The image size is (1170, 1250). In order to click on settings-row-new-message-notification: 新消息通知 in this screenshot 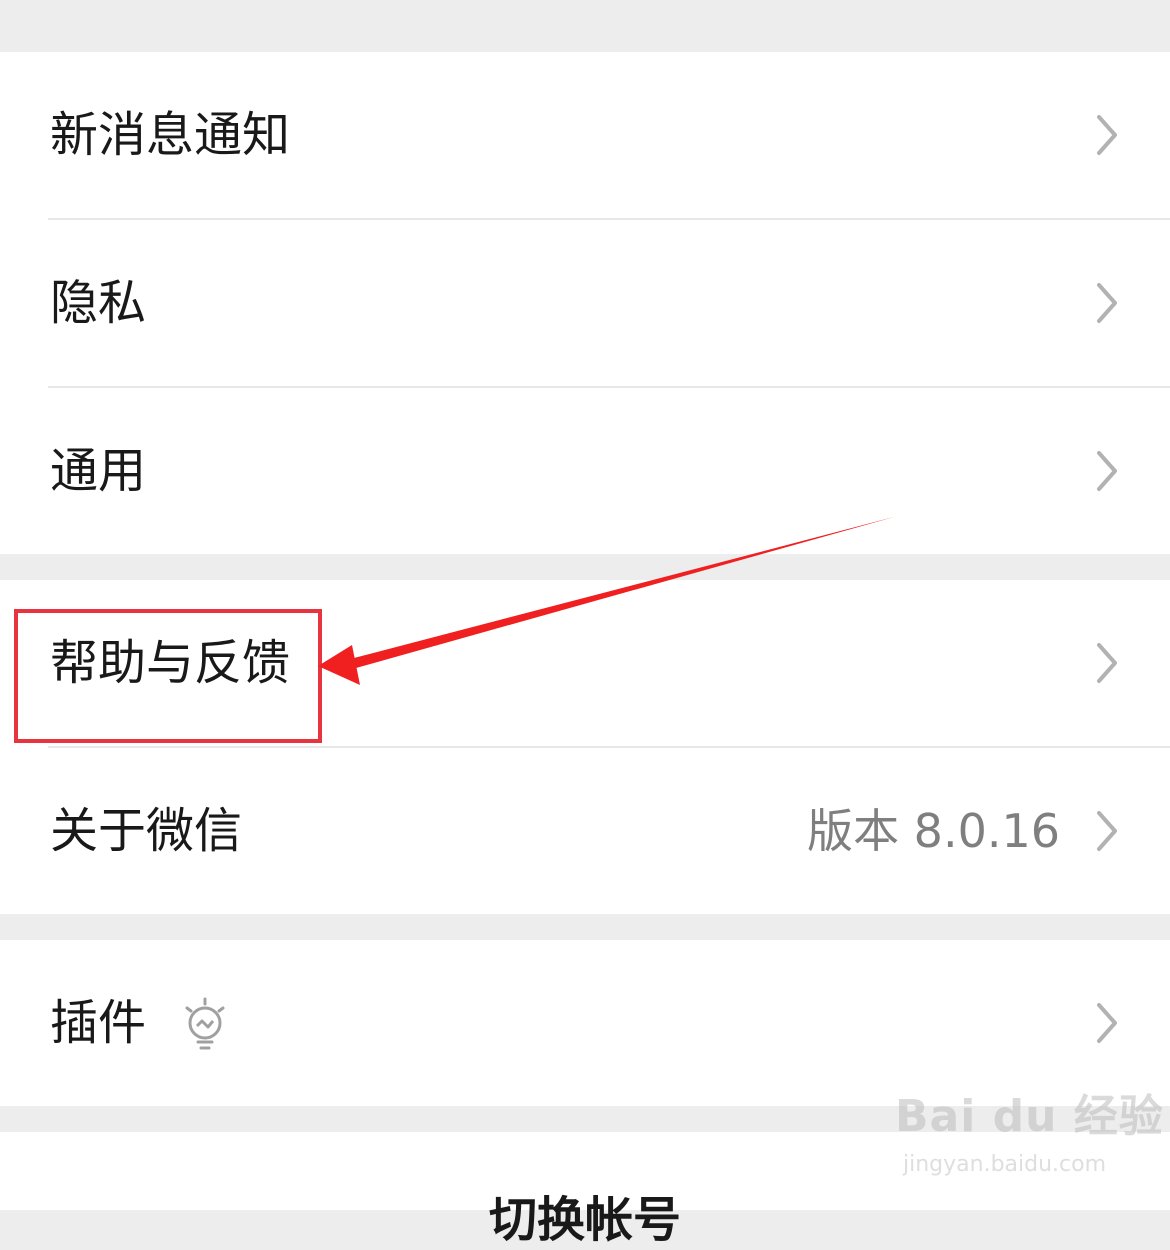, I will do `click(585, 135)`.